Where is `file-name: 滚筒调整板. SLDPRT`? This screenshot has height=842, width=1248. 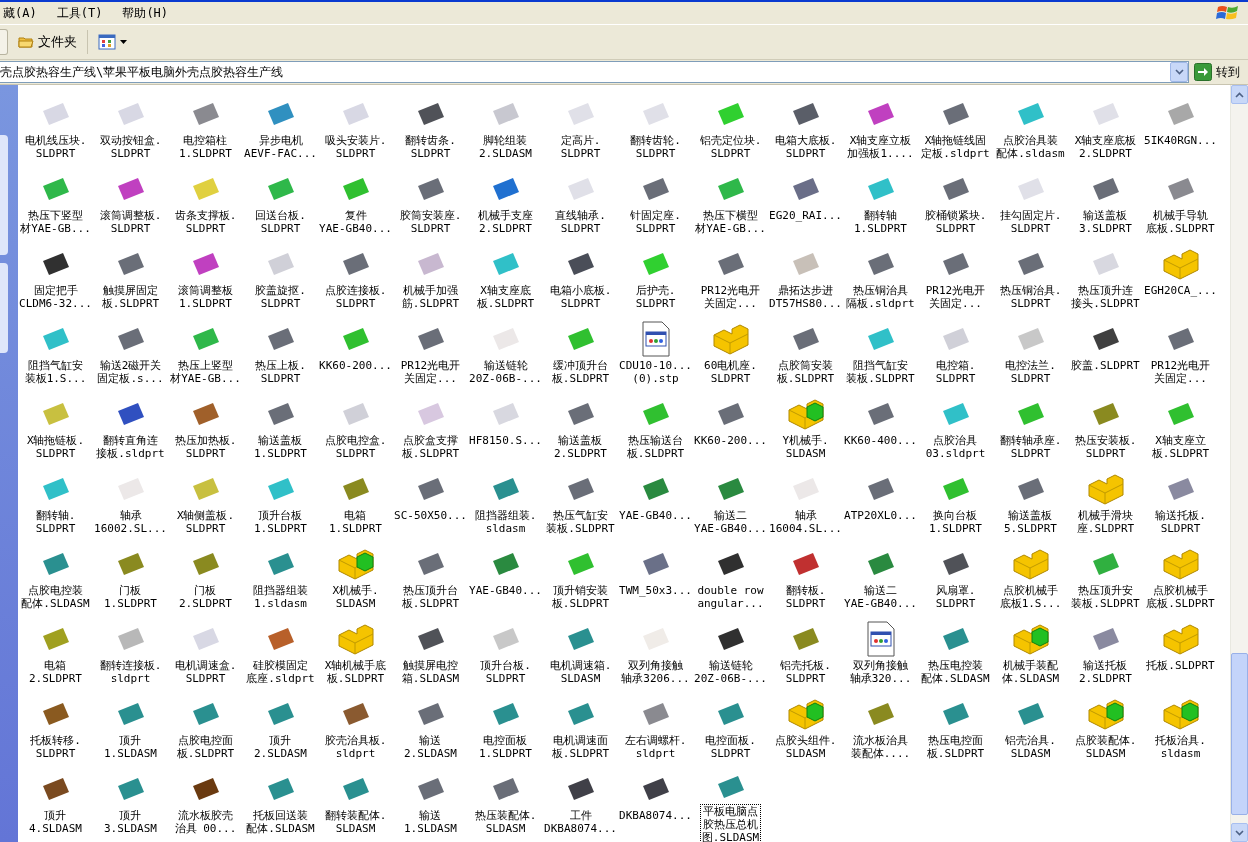
file-name: 滚筒调整板. SLDPRT is located at coordinates (130, 222).